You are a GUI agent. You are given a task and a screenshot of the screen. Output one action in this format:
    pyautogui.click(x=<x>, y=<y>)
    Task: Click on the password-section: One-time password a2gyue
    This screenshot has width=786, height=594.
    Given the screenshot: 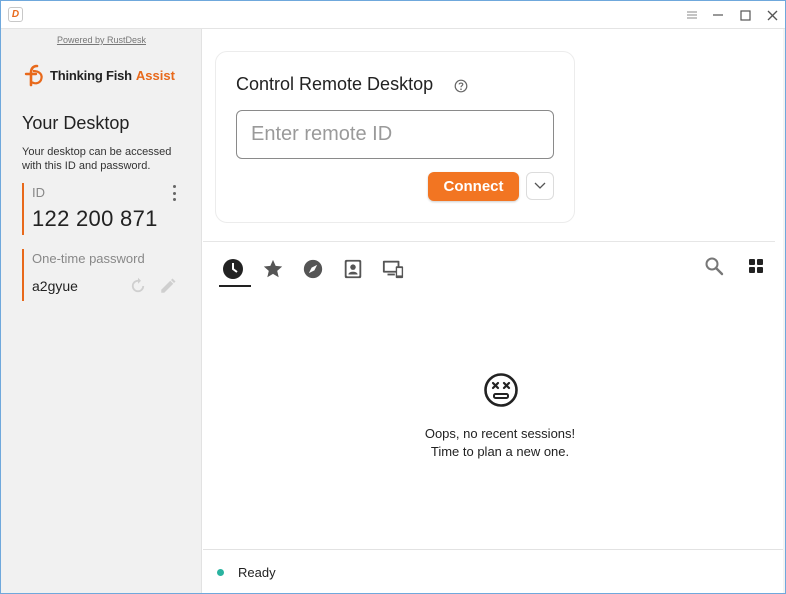 What is the action you would take?
    pyautogui.click(x=104, y=275)
    